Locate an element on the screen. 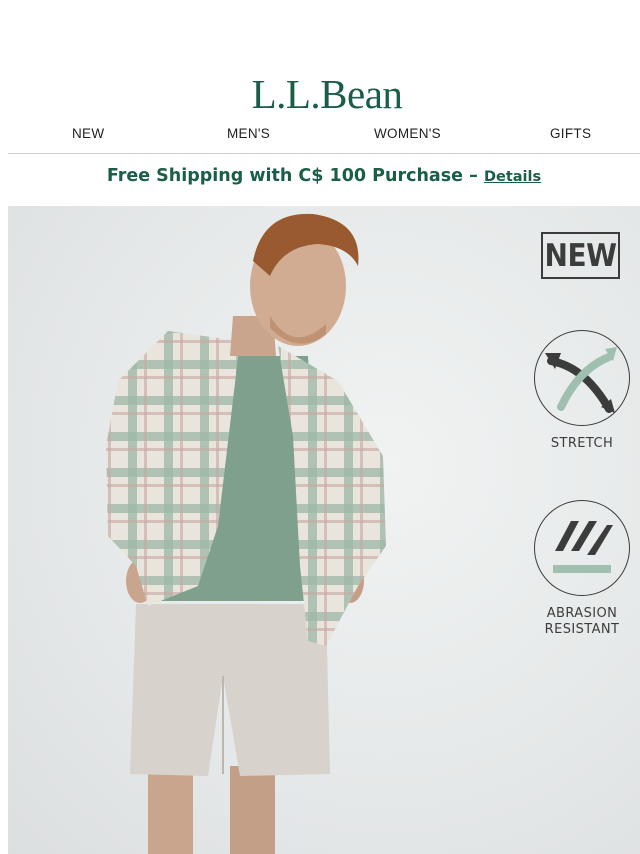 The width and height of the screenshot is (640, 854). abrasion-label-line2: RESISTANT is located at coordinates (582, 629).